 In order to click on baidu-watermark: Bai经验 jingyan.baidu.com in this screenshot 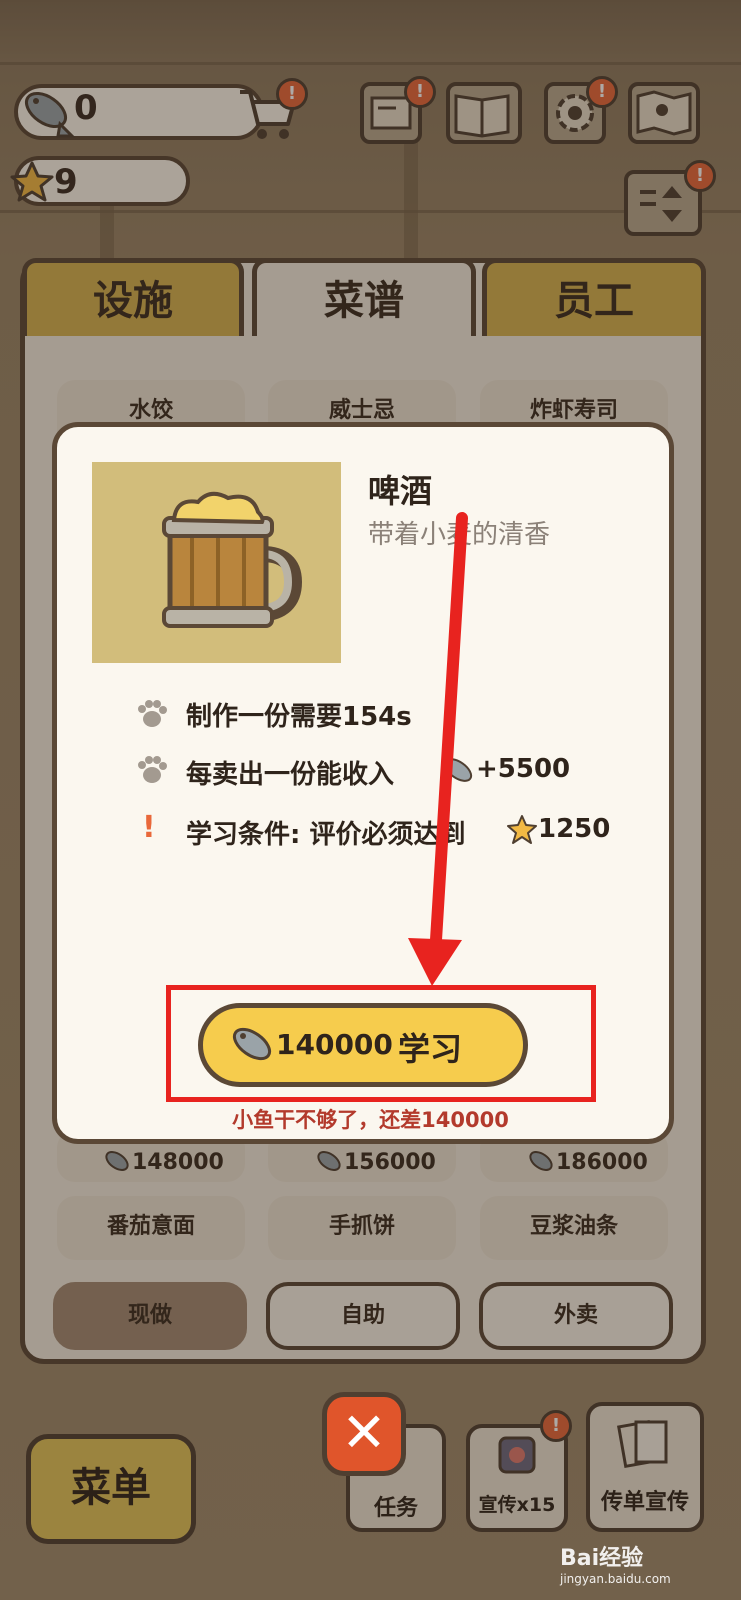, I will do `click(615, 1563)`.